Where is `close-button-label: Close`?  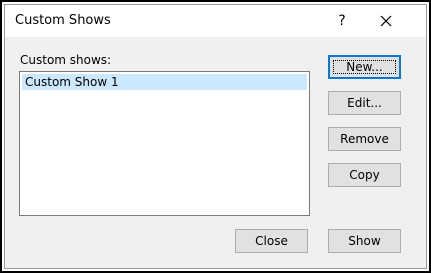 close-button-label: Close is located at coordinates (271, 241).